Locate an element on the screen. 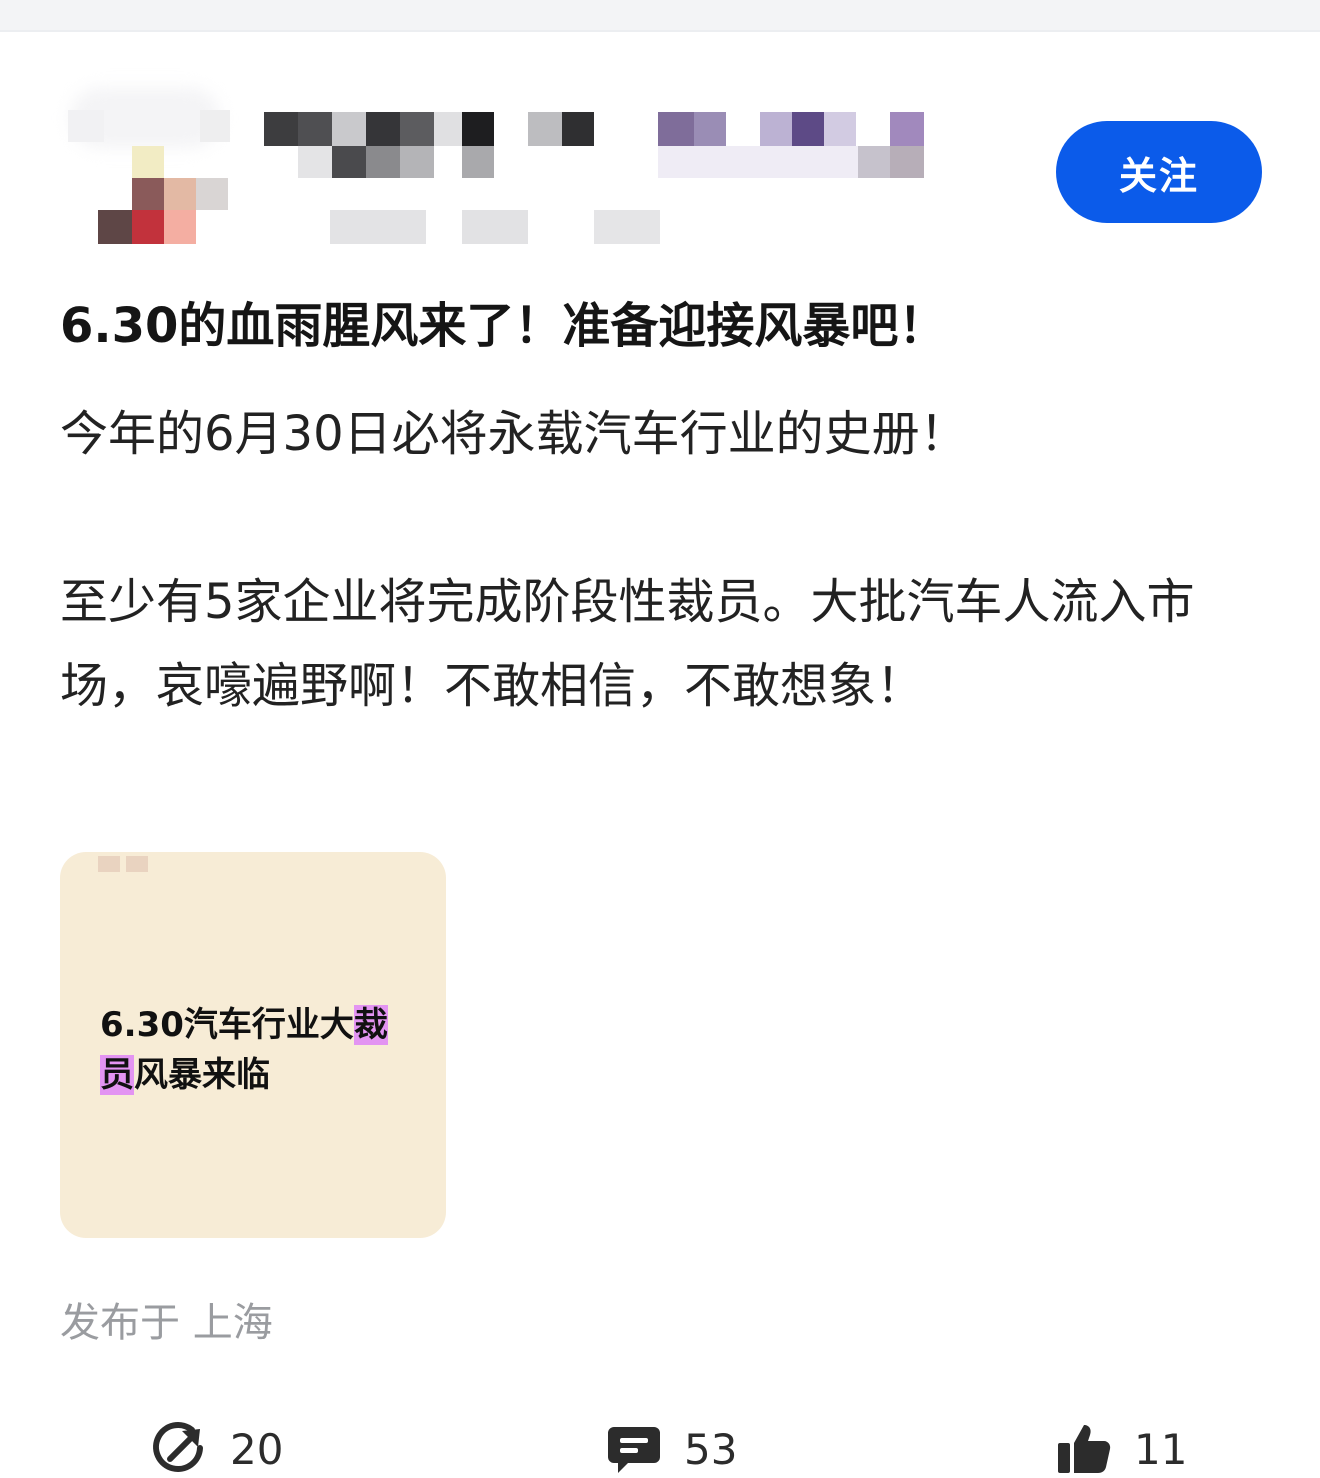 The height and width of the screenshot is (1478, 1320). post-image: 6.30汽车行业大裁员风暴来临 is located at coordinates (253, 1045).